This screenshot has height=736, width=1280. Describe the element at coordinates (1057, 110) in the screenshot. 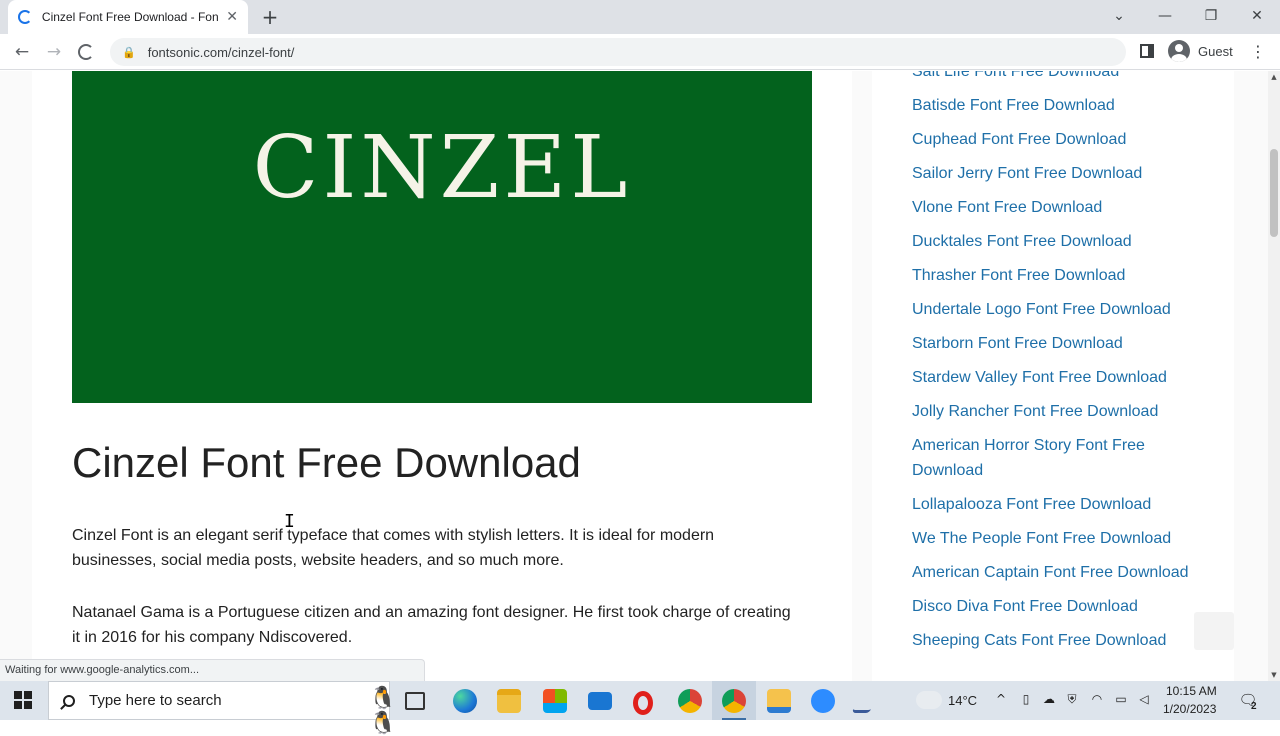

I see `sidebar-link: Batisde Font Free Download` at that location.